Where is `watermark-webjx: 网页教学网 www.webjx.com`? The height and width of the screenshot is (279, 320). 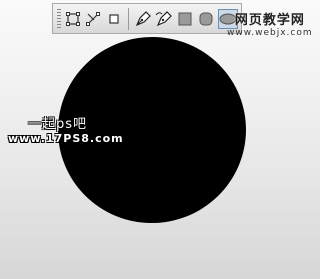
watermark-webjx: 网页教学网 www.webjx.com is located at coordinates (270, 23).